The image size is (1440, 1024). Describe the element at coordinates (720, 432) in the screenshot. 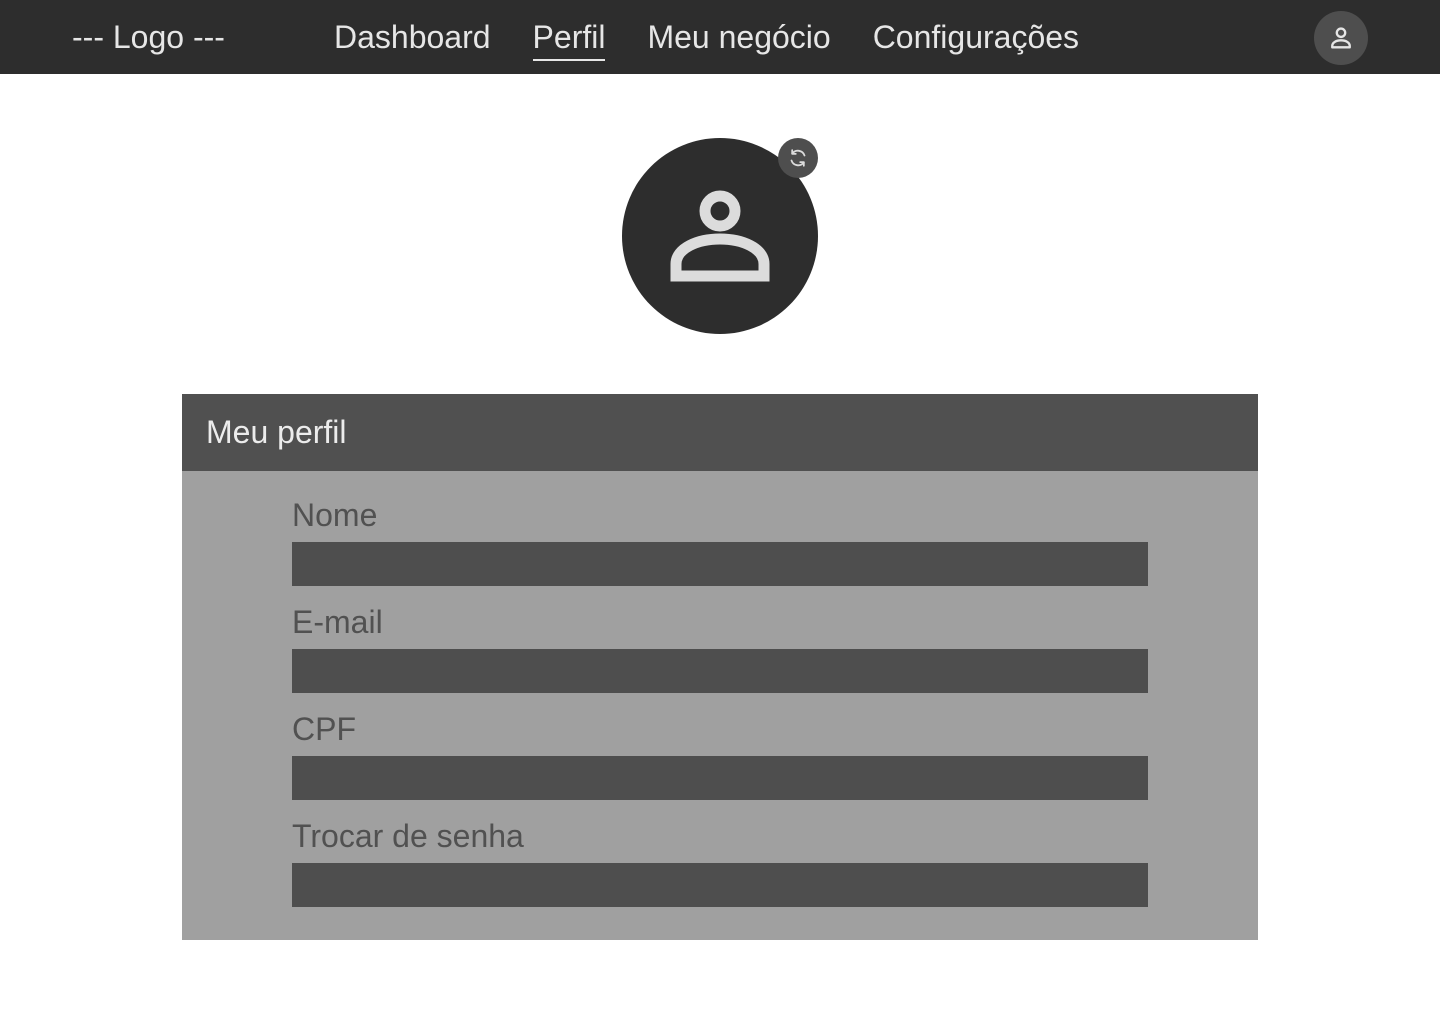

I see `profile-card-header: Meu perfil` at that location.